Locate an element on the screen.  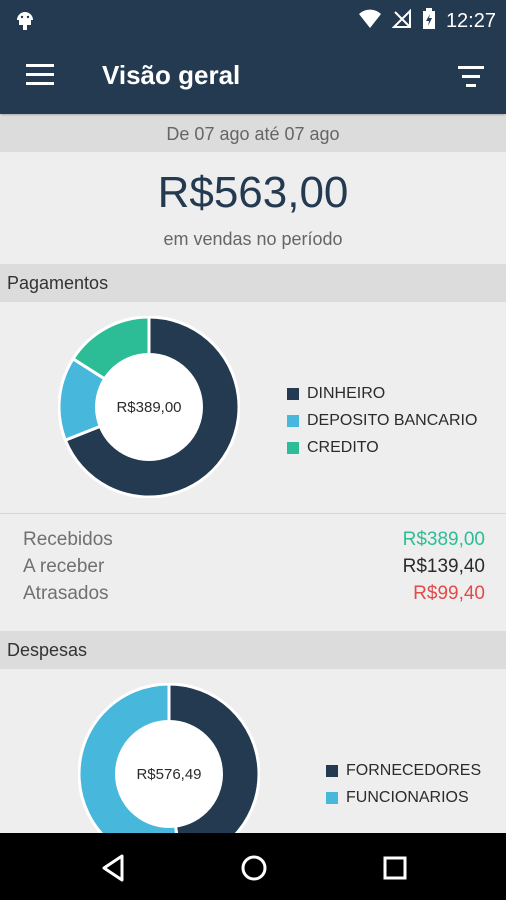
filter-icon is located at coordinates (471, 77).